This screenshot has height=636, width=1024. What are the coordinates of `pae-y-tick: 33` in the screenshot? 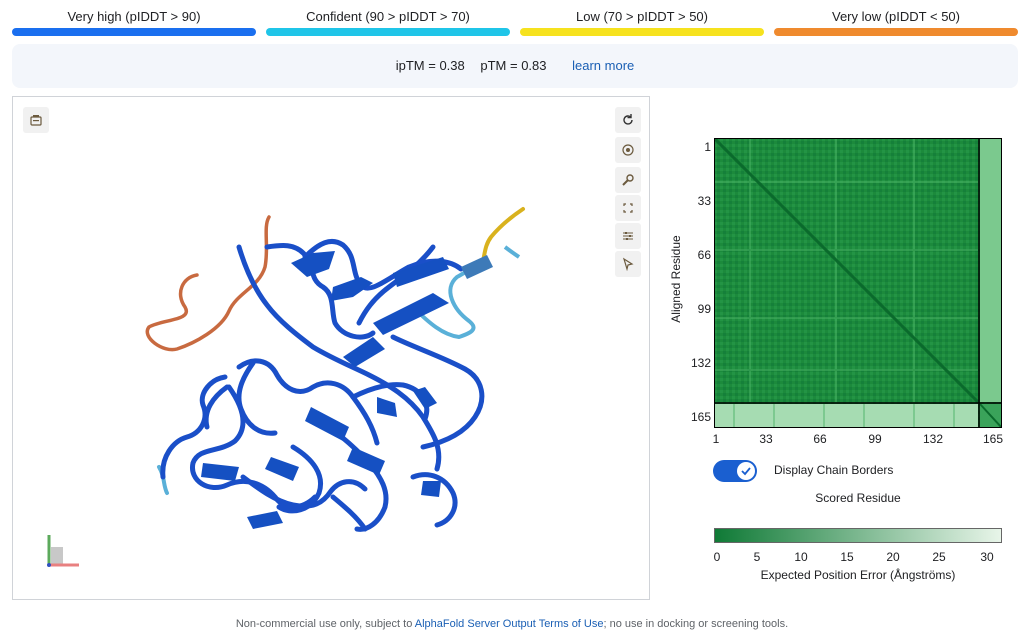 It's located at (704, 201).